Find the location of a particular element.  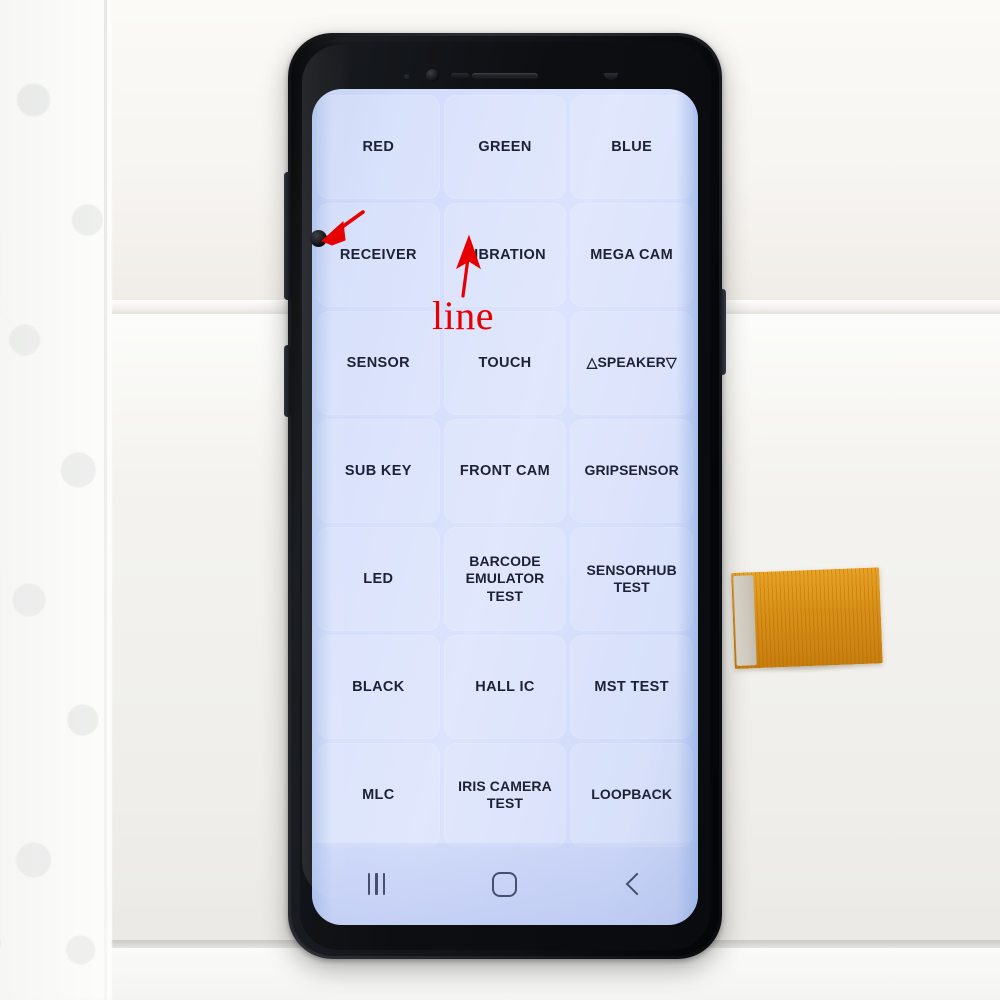

iris-scanner-icon is located at coordinates (460, 75).